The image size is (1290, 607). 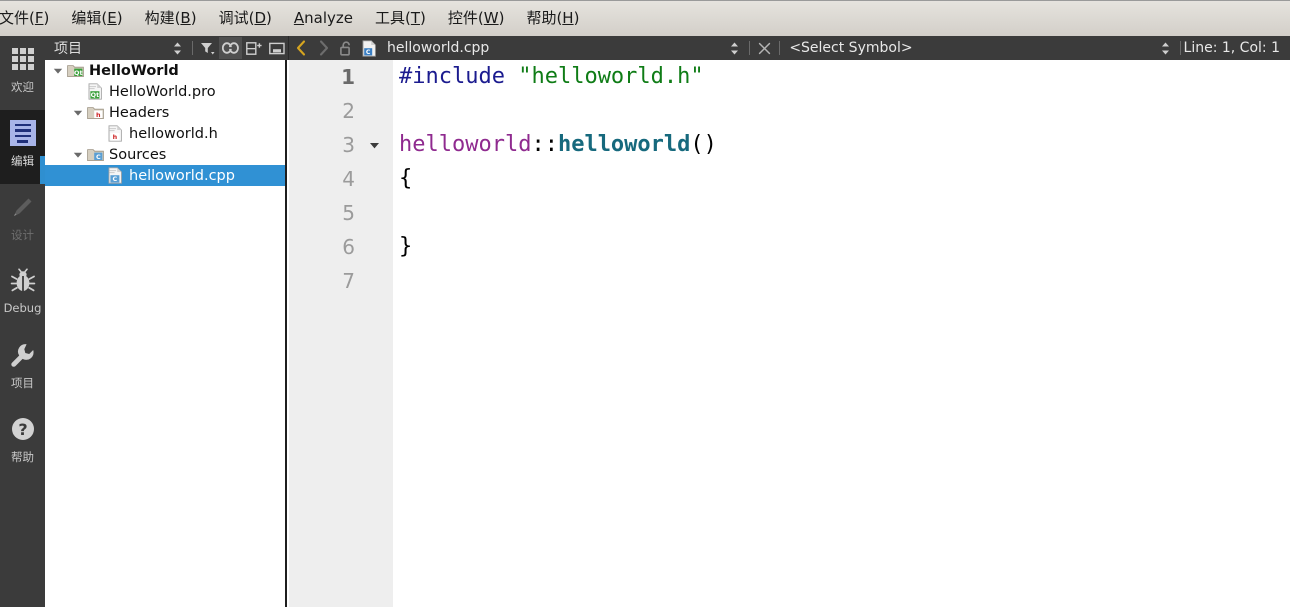 What do you see at coordinates (78, 73) in the screenshot?
I see `svg-text: Qt` at bounding box center [78, 73].